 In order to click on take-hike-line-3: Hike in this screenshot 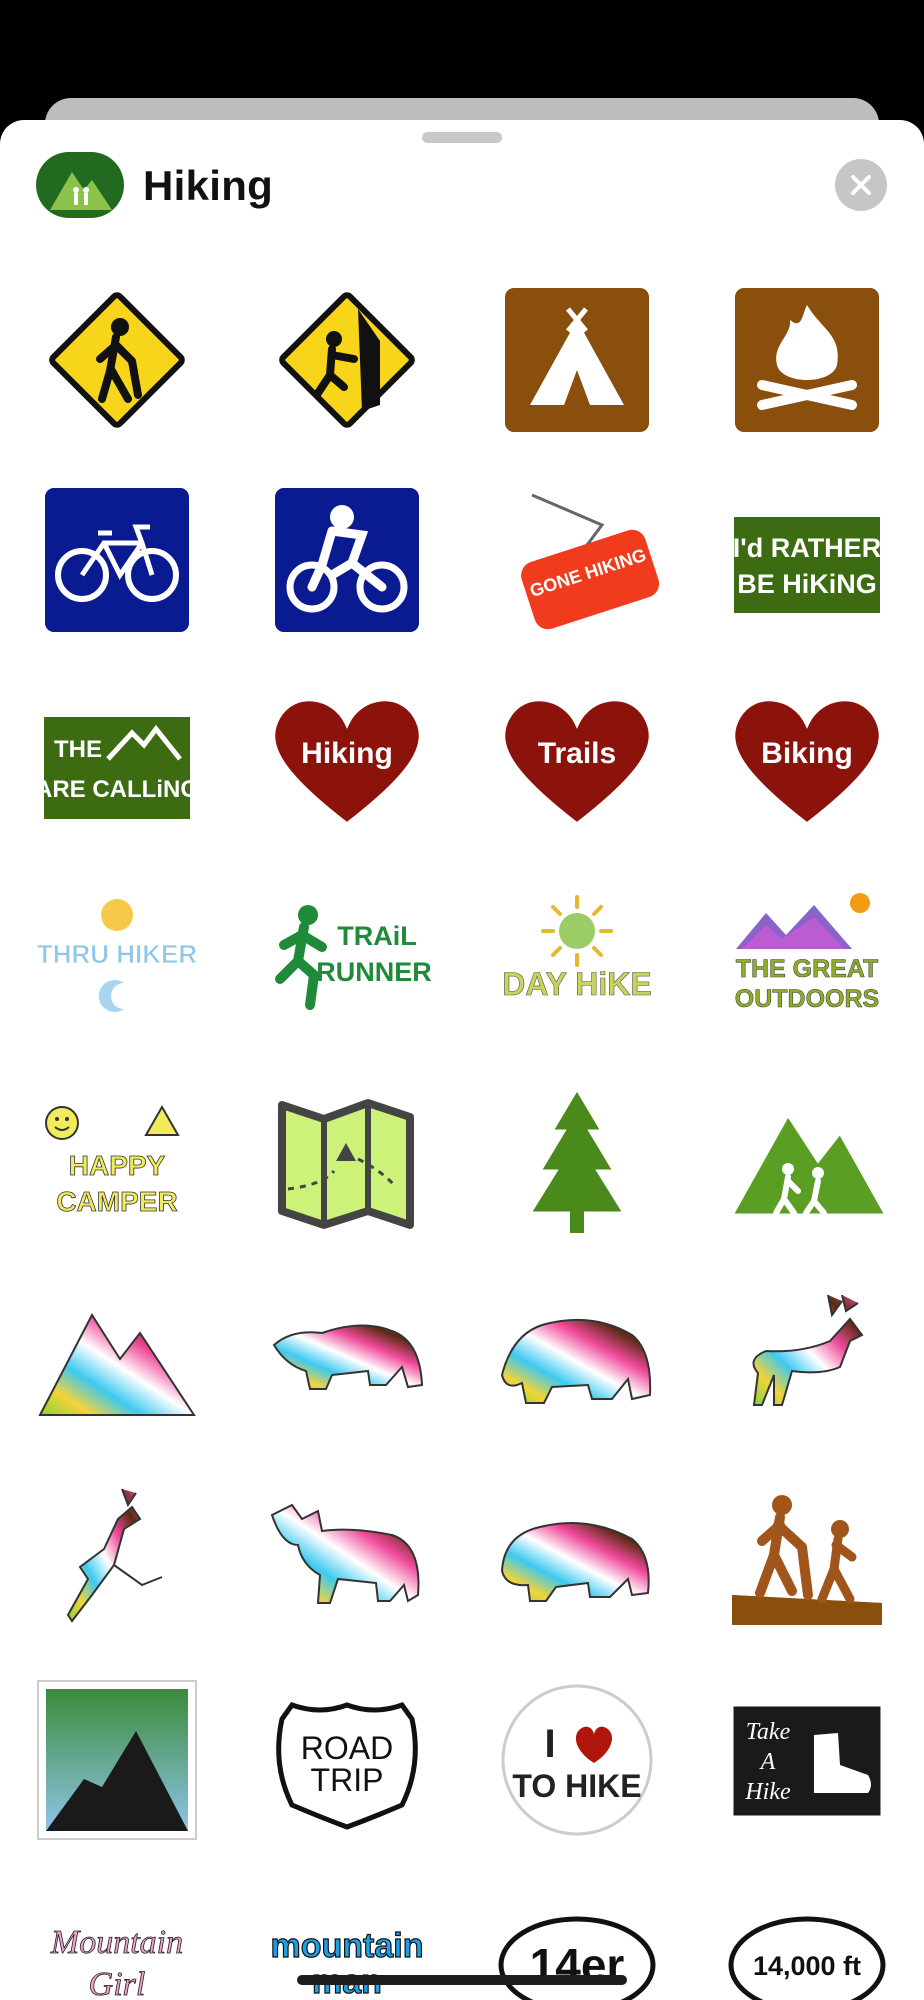, I will do `click(767, 1792)`.